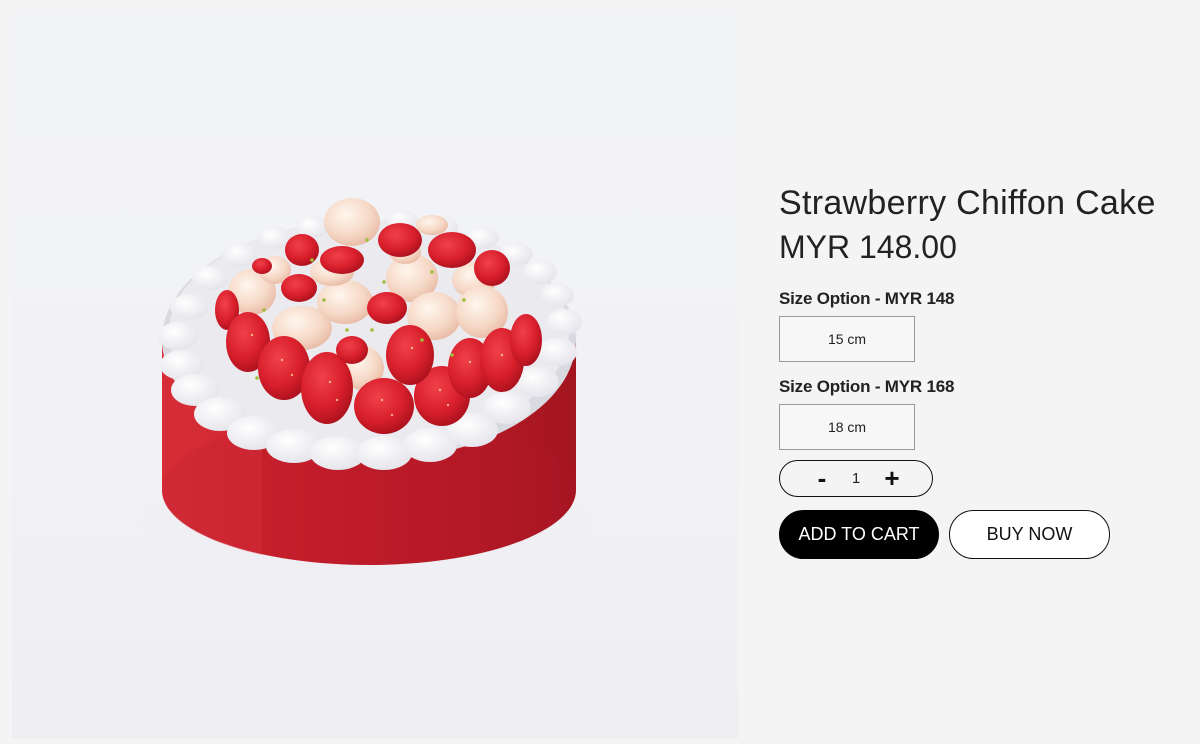 Image resolution: width=1200 pixels, height=744 pixels. I want to click on product-title: Strawberry Chiffon Cake, so click(967, 203).